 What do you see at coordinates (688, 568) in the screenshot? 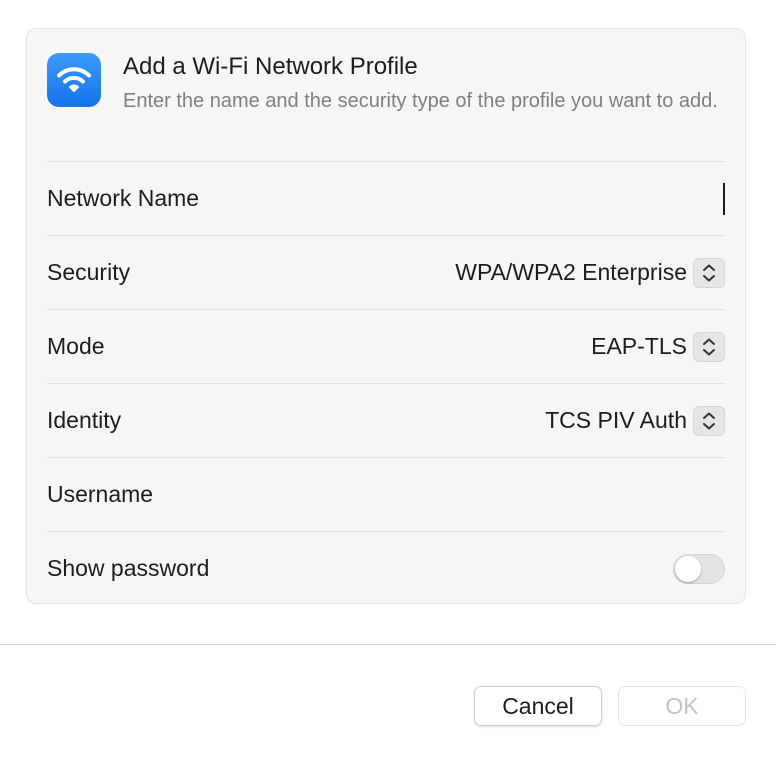
I see `toggle-knob` at bounding box center [688, 568].